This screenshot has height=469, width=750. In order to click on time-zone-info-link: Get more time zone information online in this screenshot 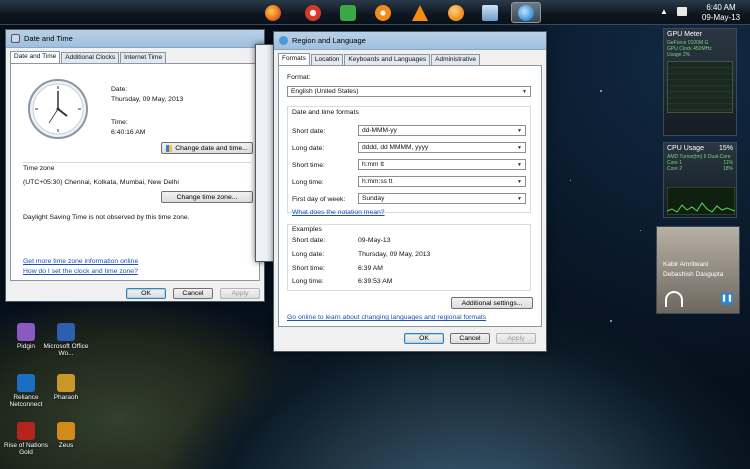, I will do `click(80, 261)`.